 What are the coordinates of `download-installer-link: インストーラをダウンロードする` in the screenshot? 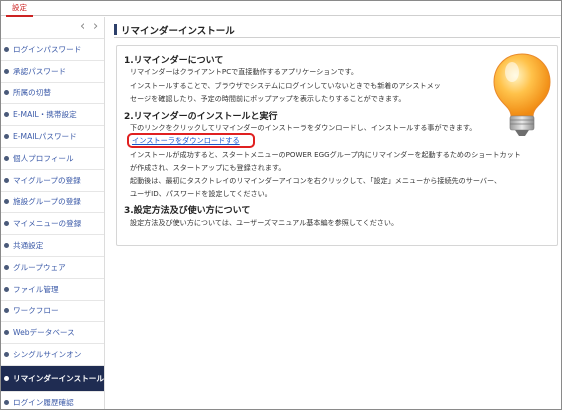 It's located at (186, 141).